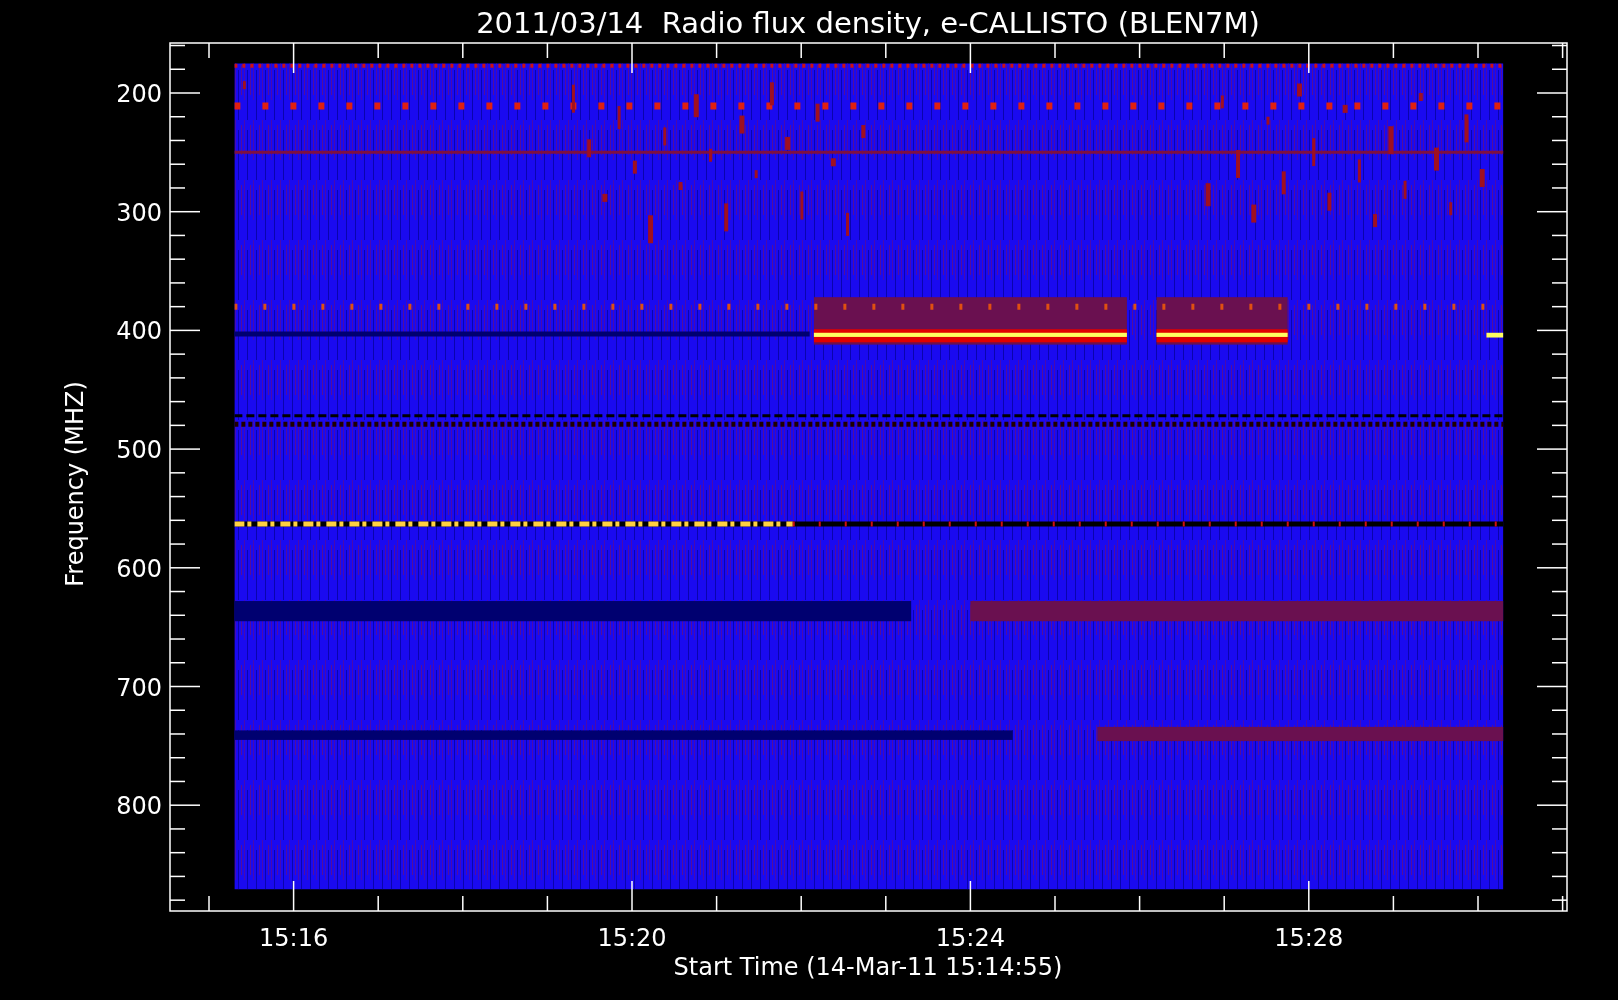 The height and width of the screenshot is (1000, 1618). Describe the element at coordinates (139, 212) in the screenshot. I see `y-tick-label: 300` at that location.